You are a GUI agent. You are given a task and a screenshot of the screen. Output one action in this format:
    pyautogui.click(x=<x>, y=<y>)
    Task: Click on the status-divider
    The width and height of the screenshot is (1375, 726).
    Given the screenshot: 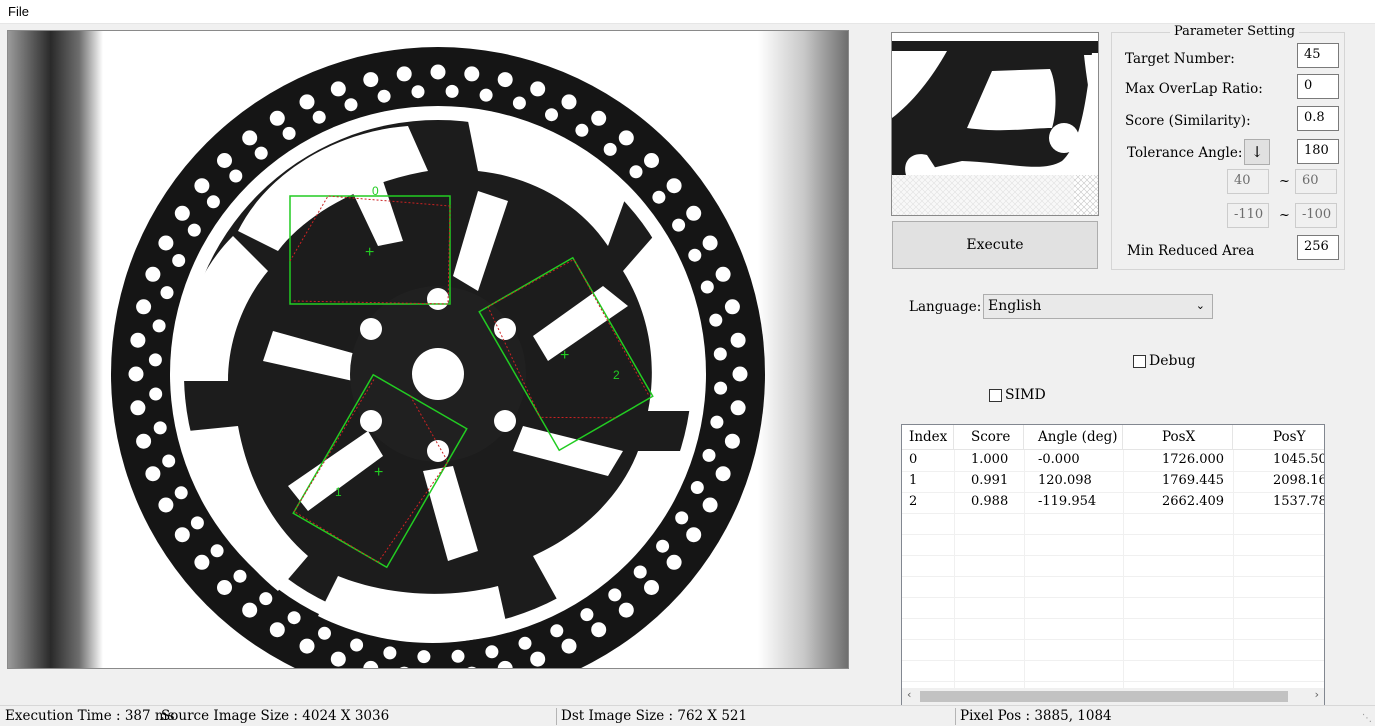 What is the action you would take?
    pyautogui.click(x=556, y=716)
    